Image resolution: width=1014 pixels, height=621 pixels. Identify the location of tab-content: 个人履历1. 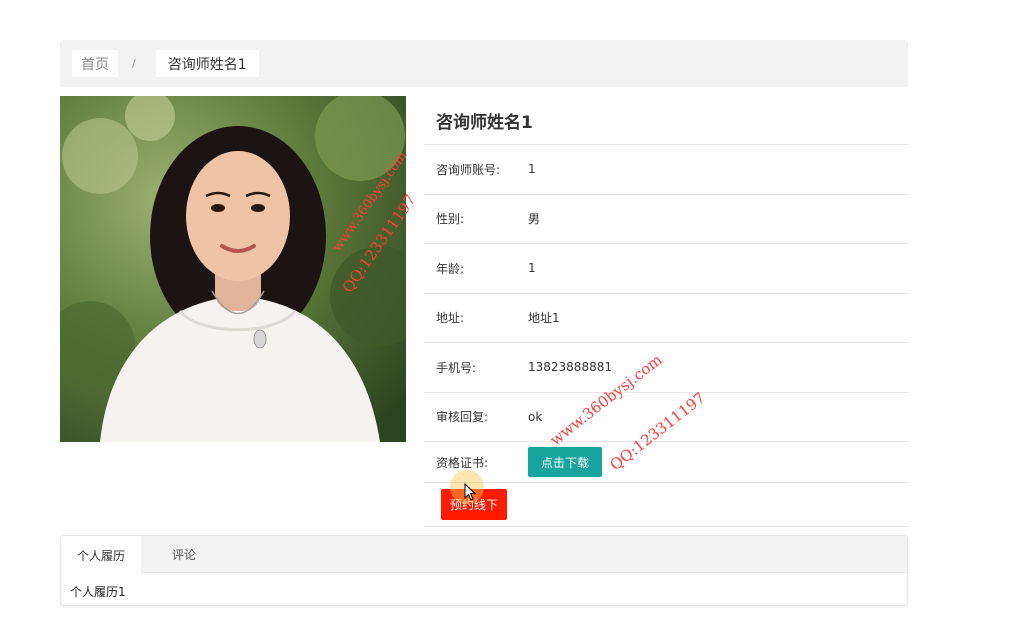
(98, 592).